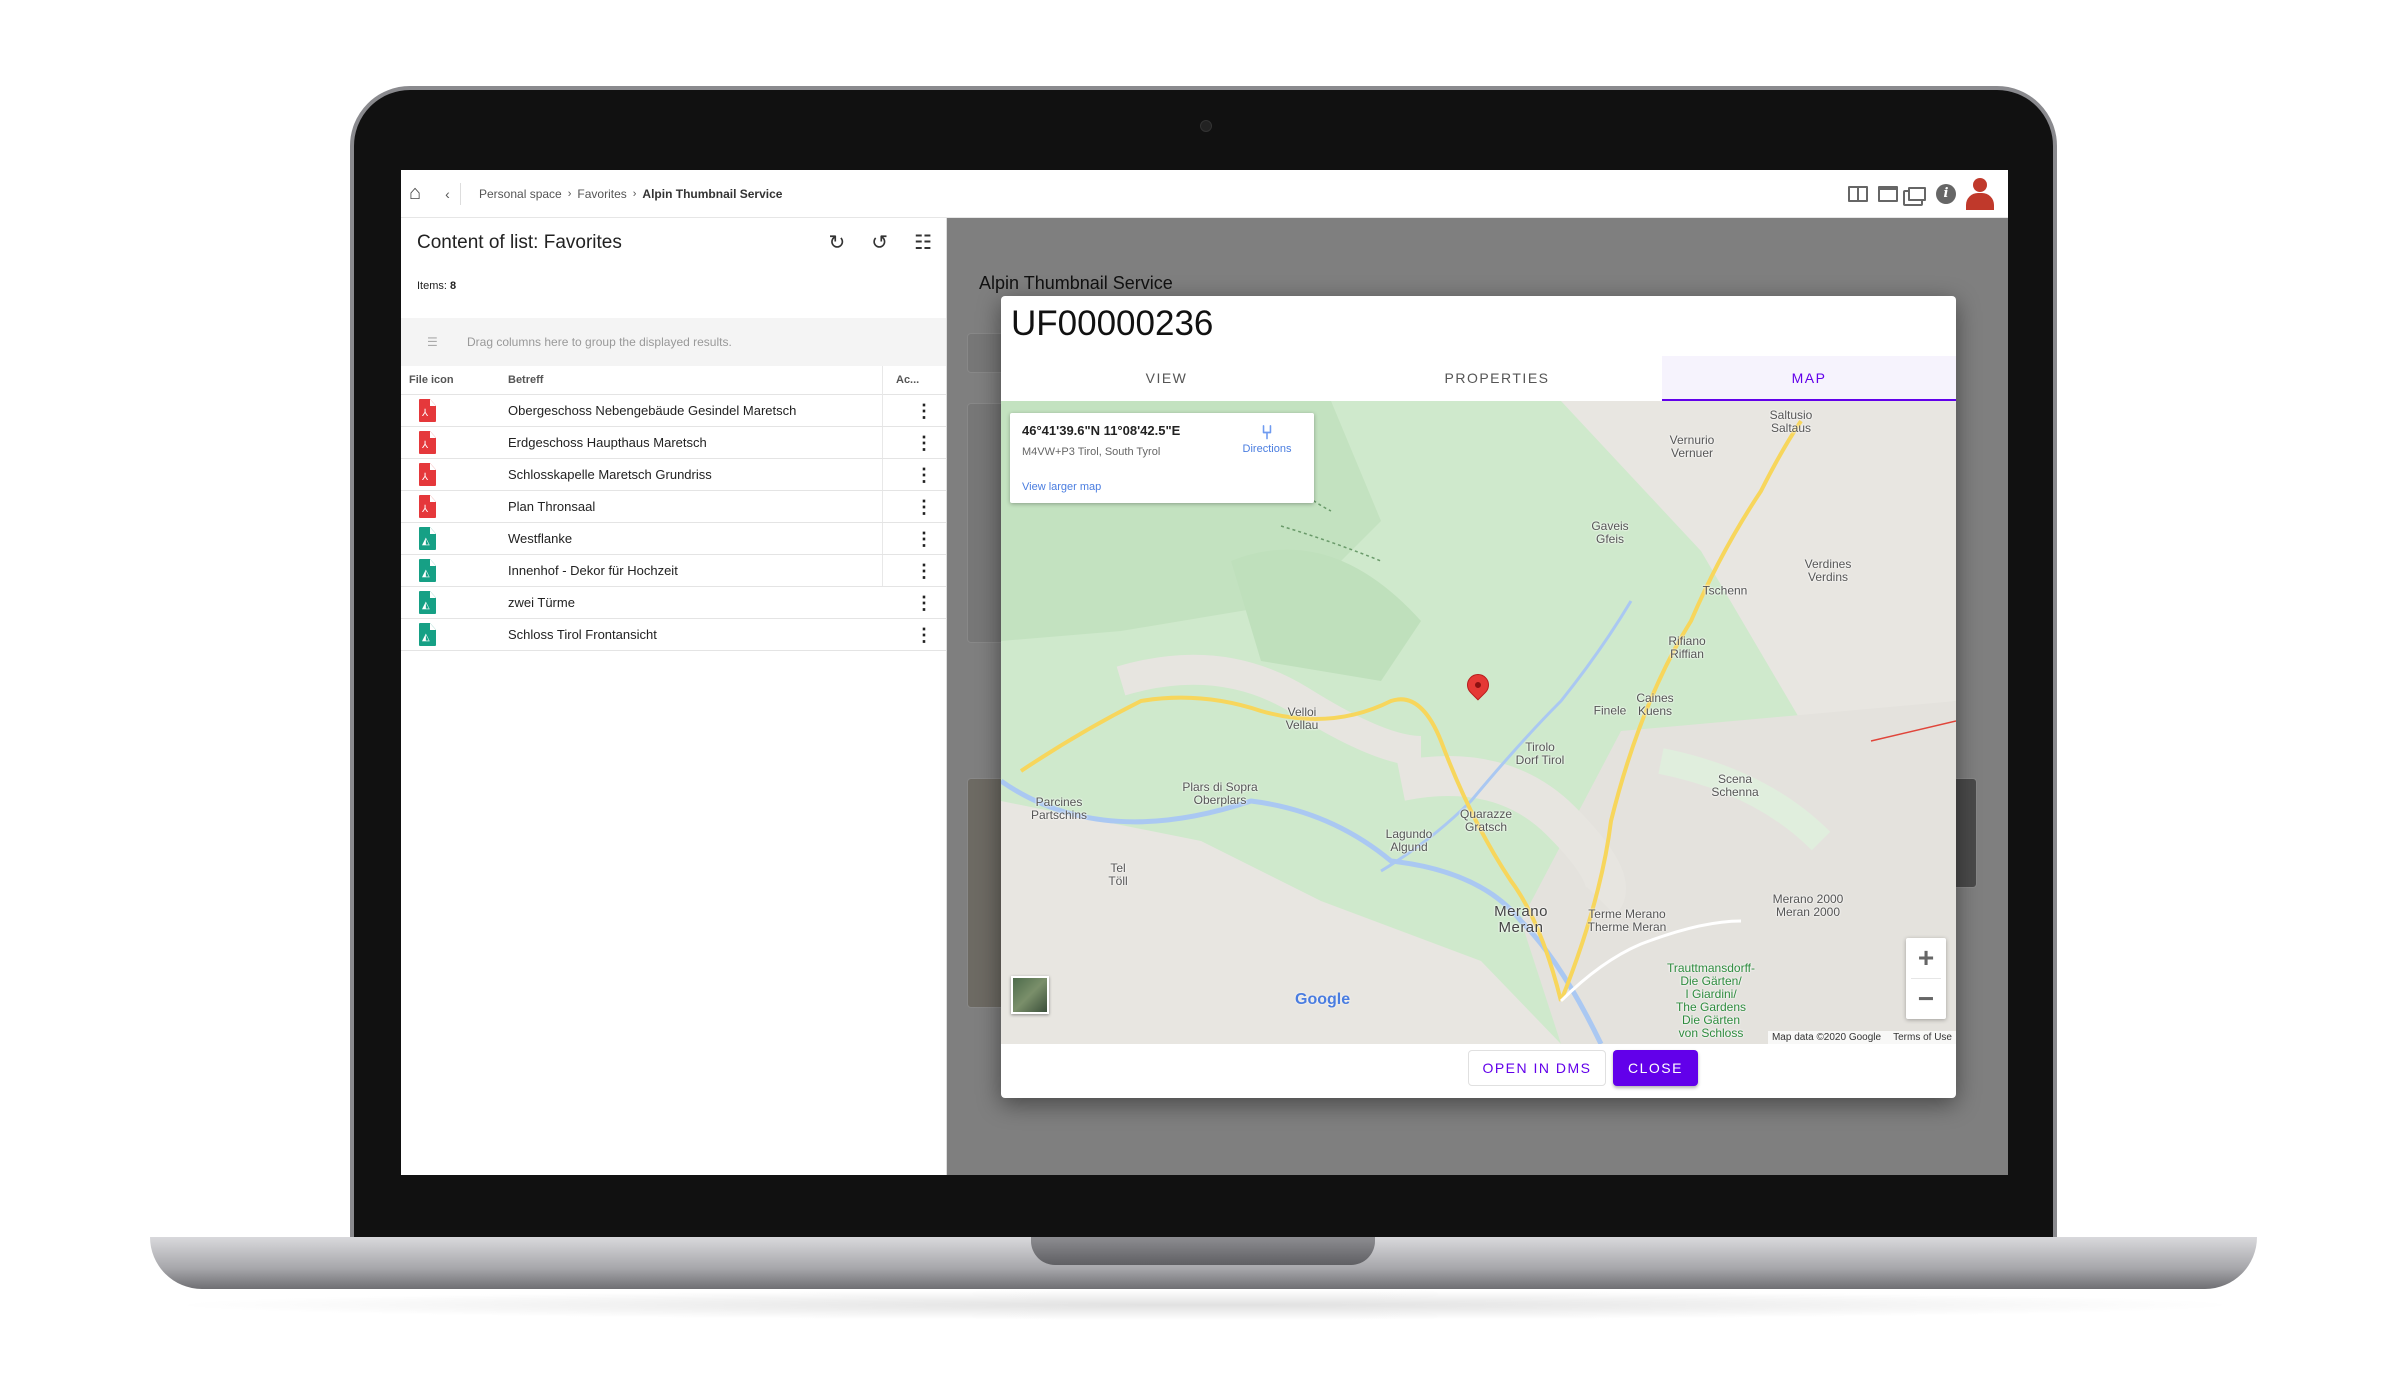 This screenshot has height=1377, width=2395. I want to click on column-betreff: Betreff, so click(525, 380).